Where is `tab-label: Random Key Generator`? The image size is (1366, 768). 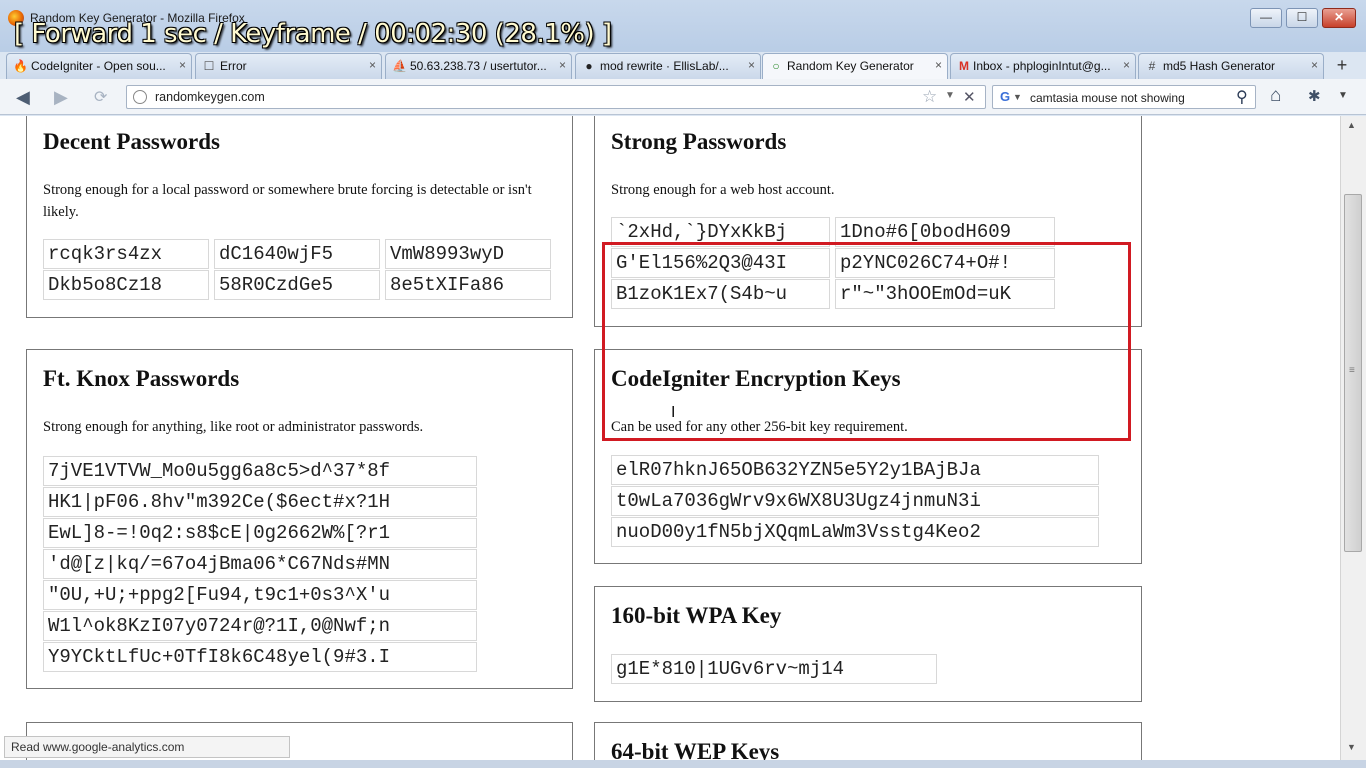
tab-label: Random Key Generator is located at coordinates (850, 66).